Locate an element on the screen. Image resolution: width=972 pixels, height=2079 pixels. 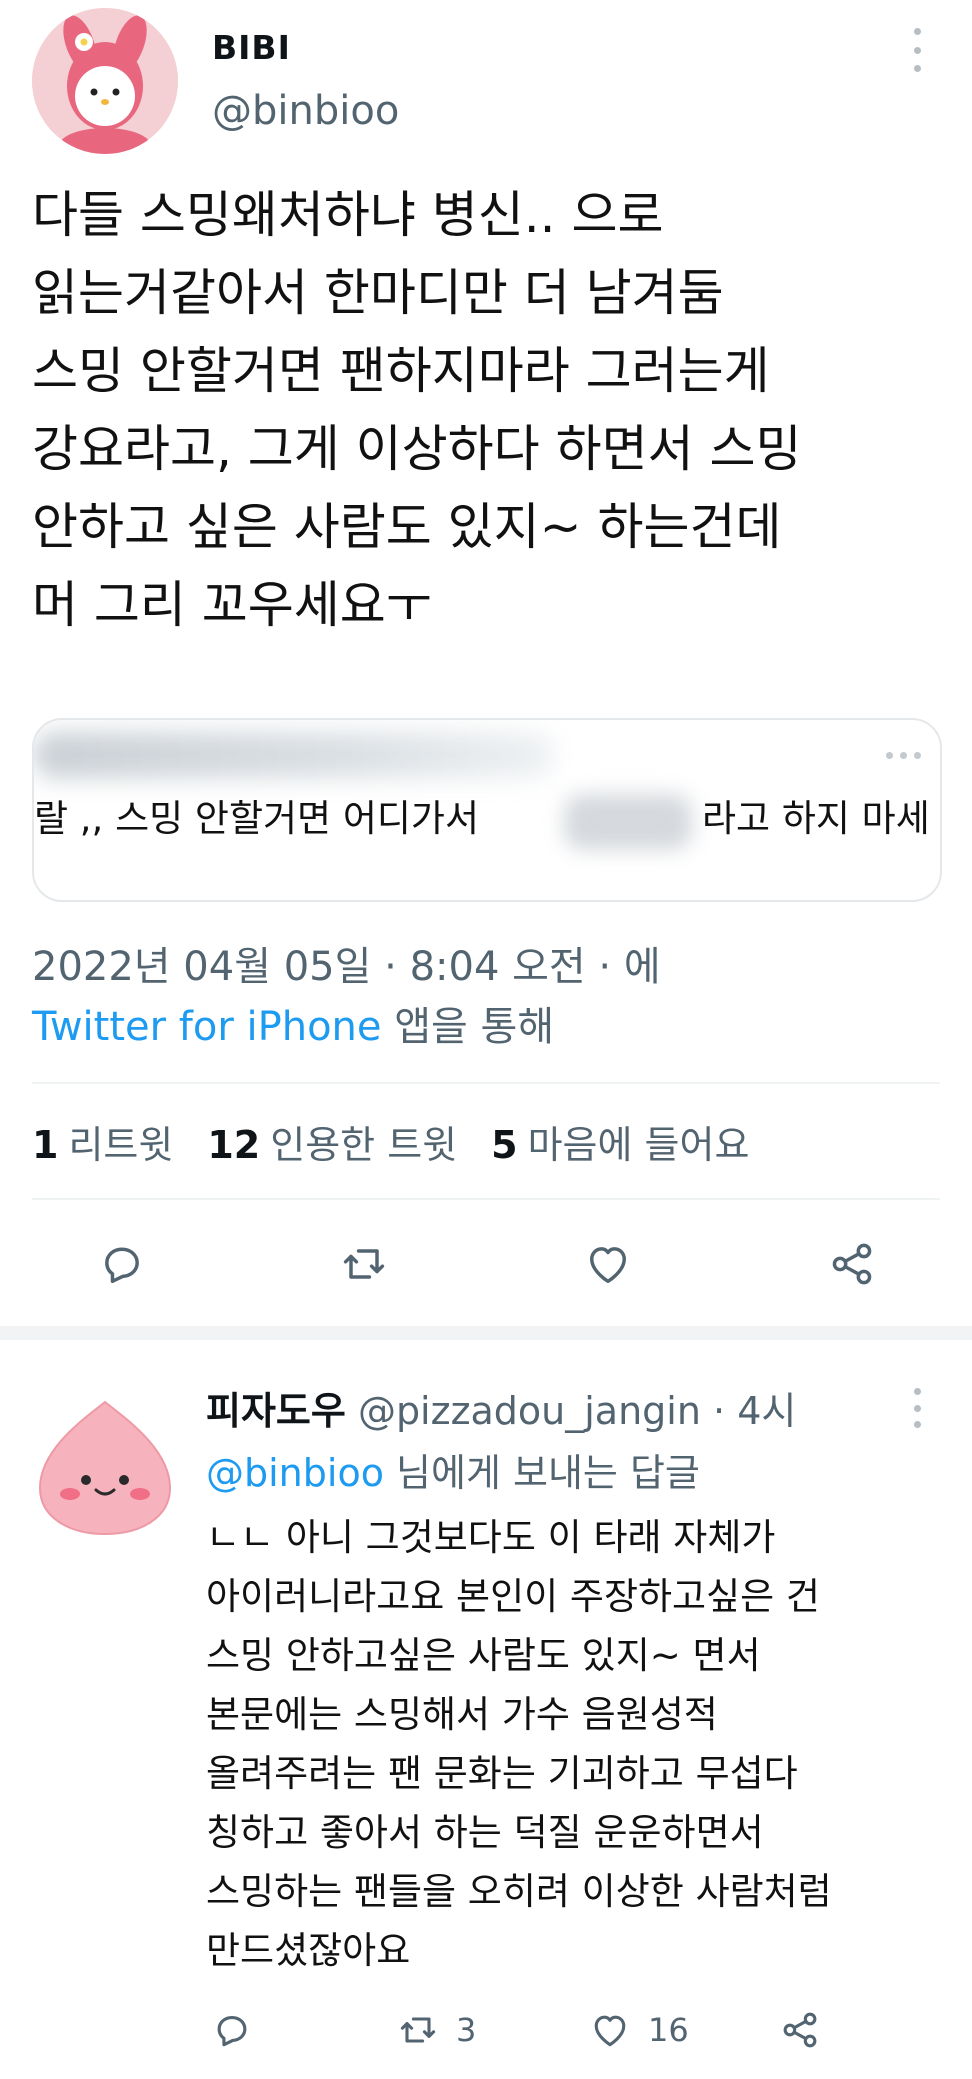
reply-retweet-button: 3 is located at coordinates (436, 2030).